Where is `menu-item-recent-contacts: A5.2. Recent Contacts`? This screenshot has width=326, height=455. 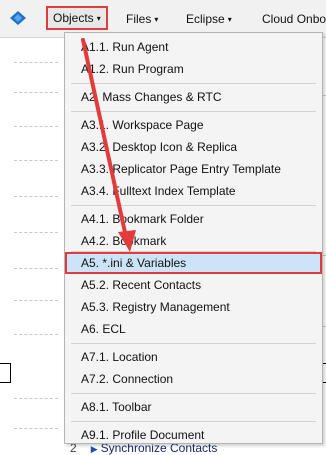 menu-item-recent-contacts: A5.2. Recent Contacts is located at coordinates (193, 285).